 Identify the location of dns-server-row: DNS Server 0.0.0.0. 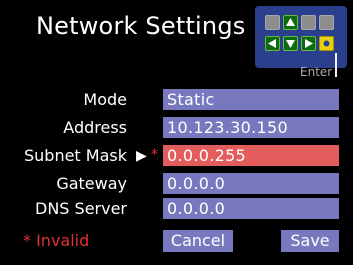
(176, 209).